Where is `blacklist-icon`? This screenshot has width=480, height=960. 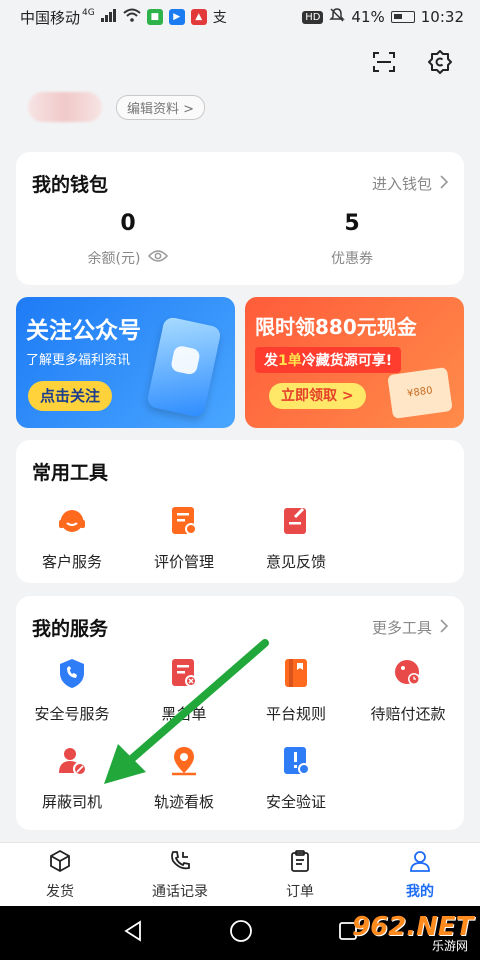 blacklist-icon is located at coordinates (184, 673).